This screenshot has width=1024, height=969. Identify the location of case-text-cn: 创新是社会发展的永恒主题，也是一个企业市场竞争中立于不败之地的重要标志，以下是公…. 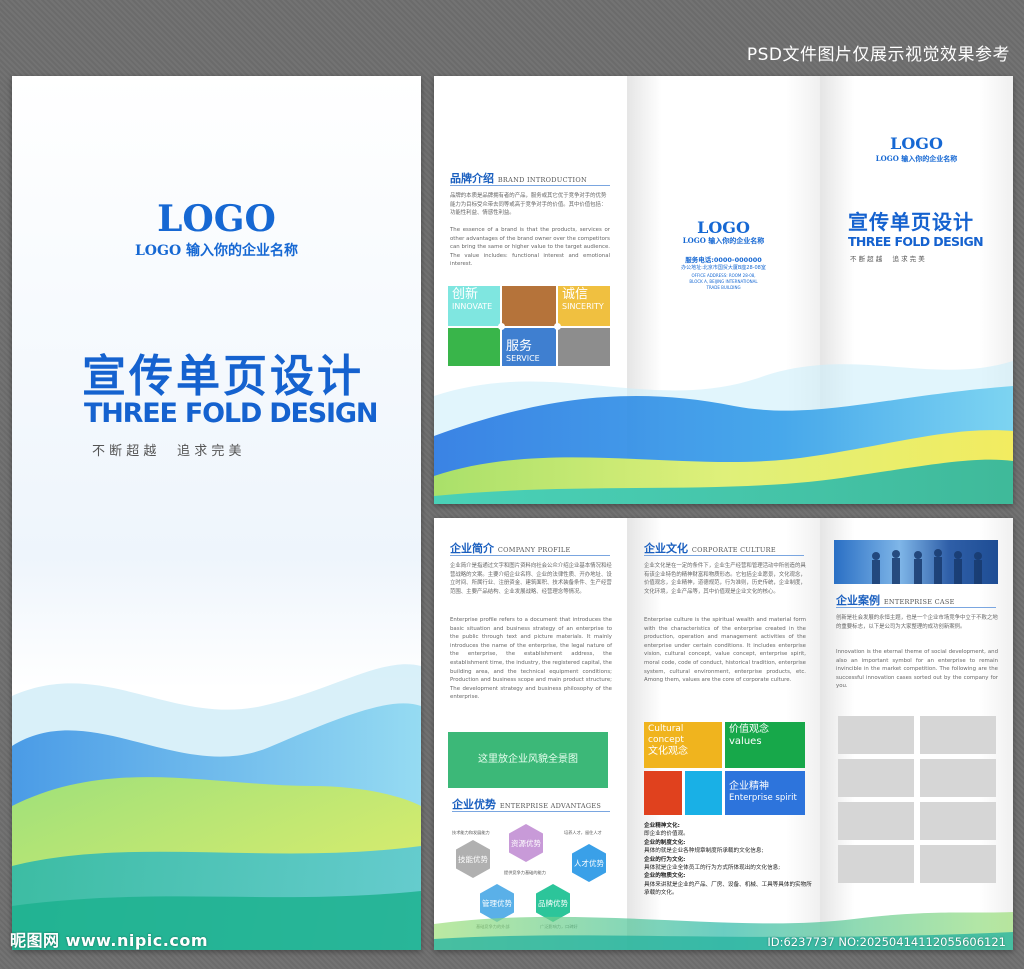
(917, 622).